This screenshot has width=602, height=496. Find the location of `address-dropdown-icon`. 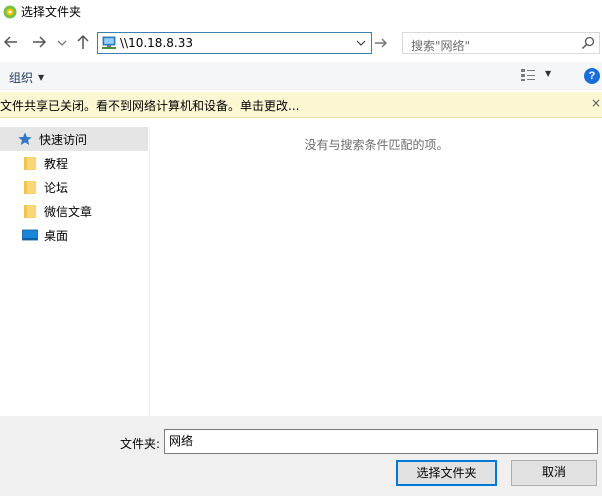

address-dropdown-icon is located at coordinates (361, 43).